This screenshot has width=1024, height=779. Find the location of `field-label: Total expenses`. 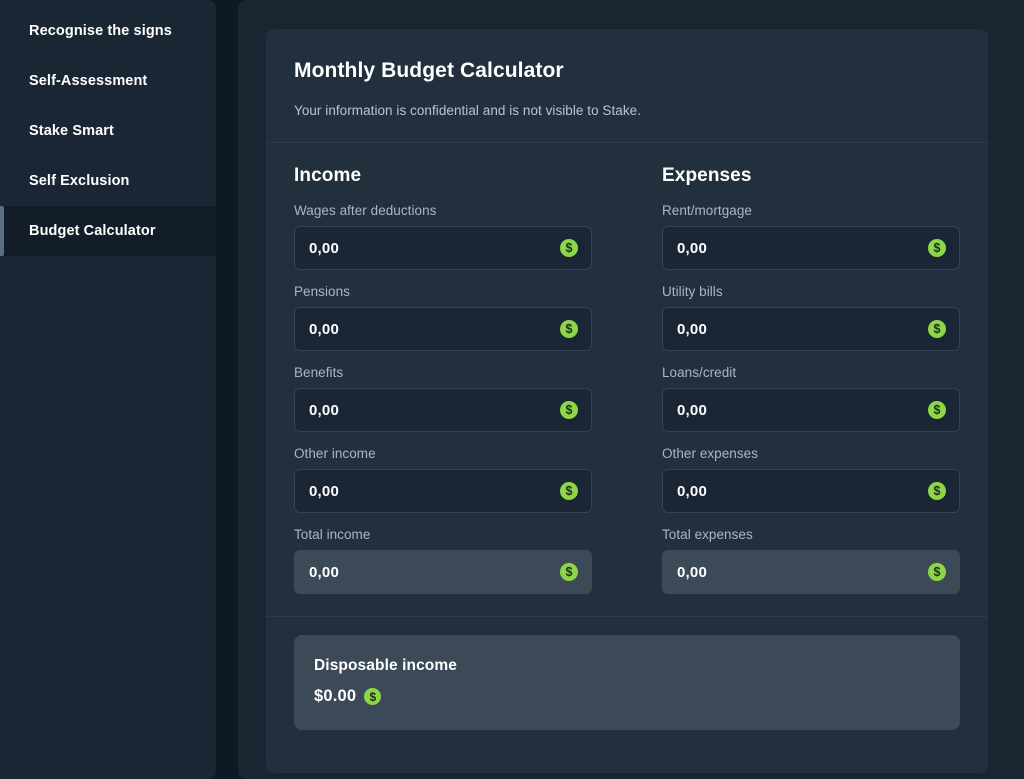

field-label: Total expenses is located at coordinates (707, 534).